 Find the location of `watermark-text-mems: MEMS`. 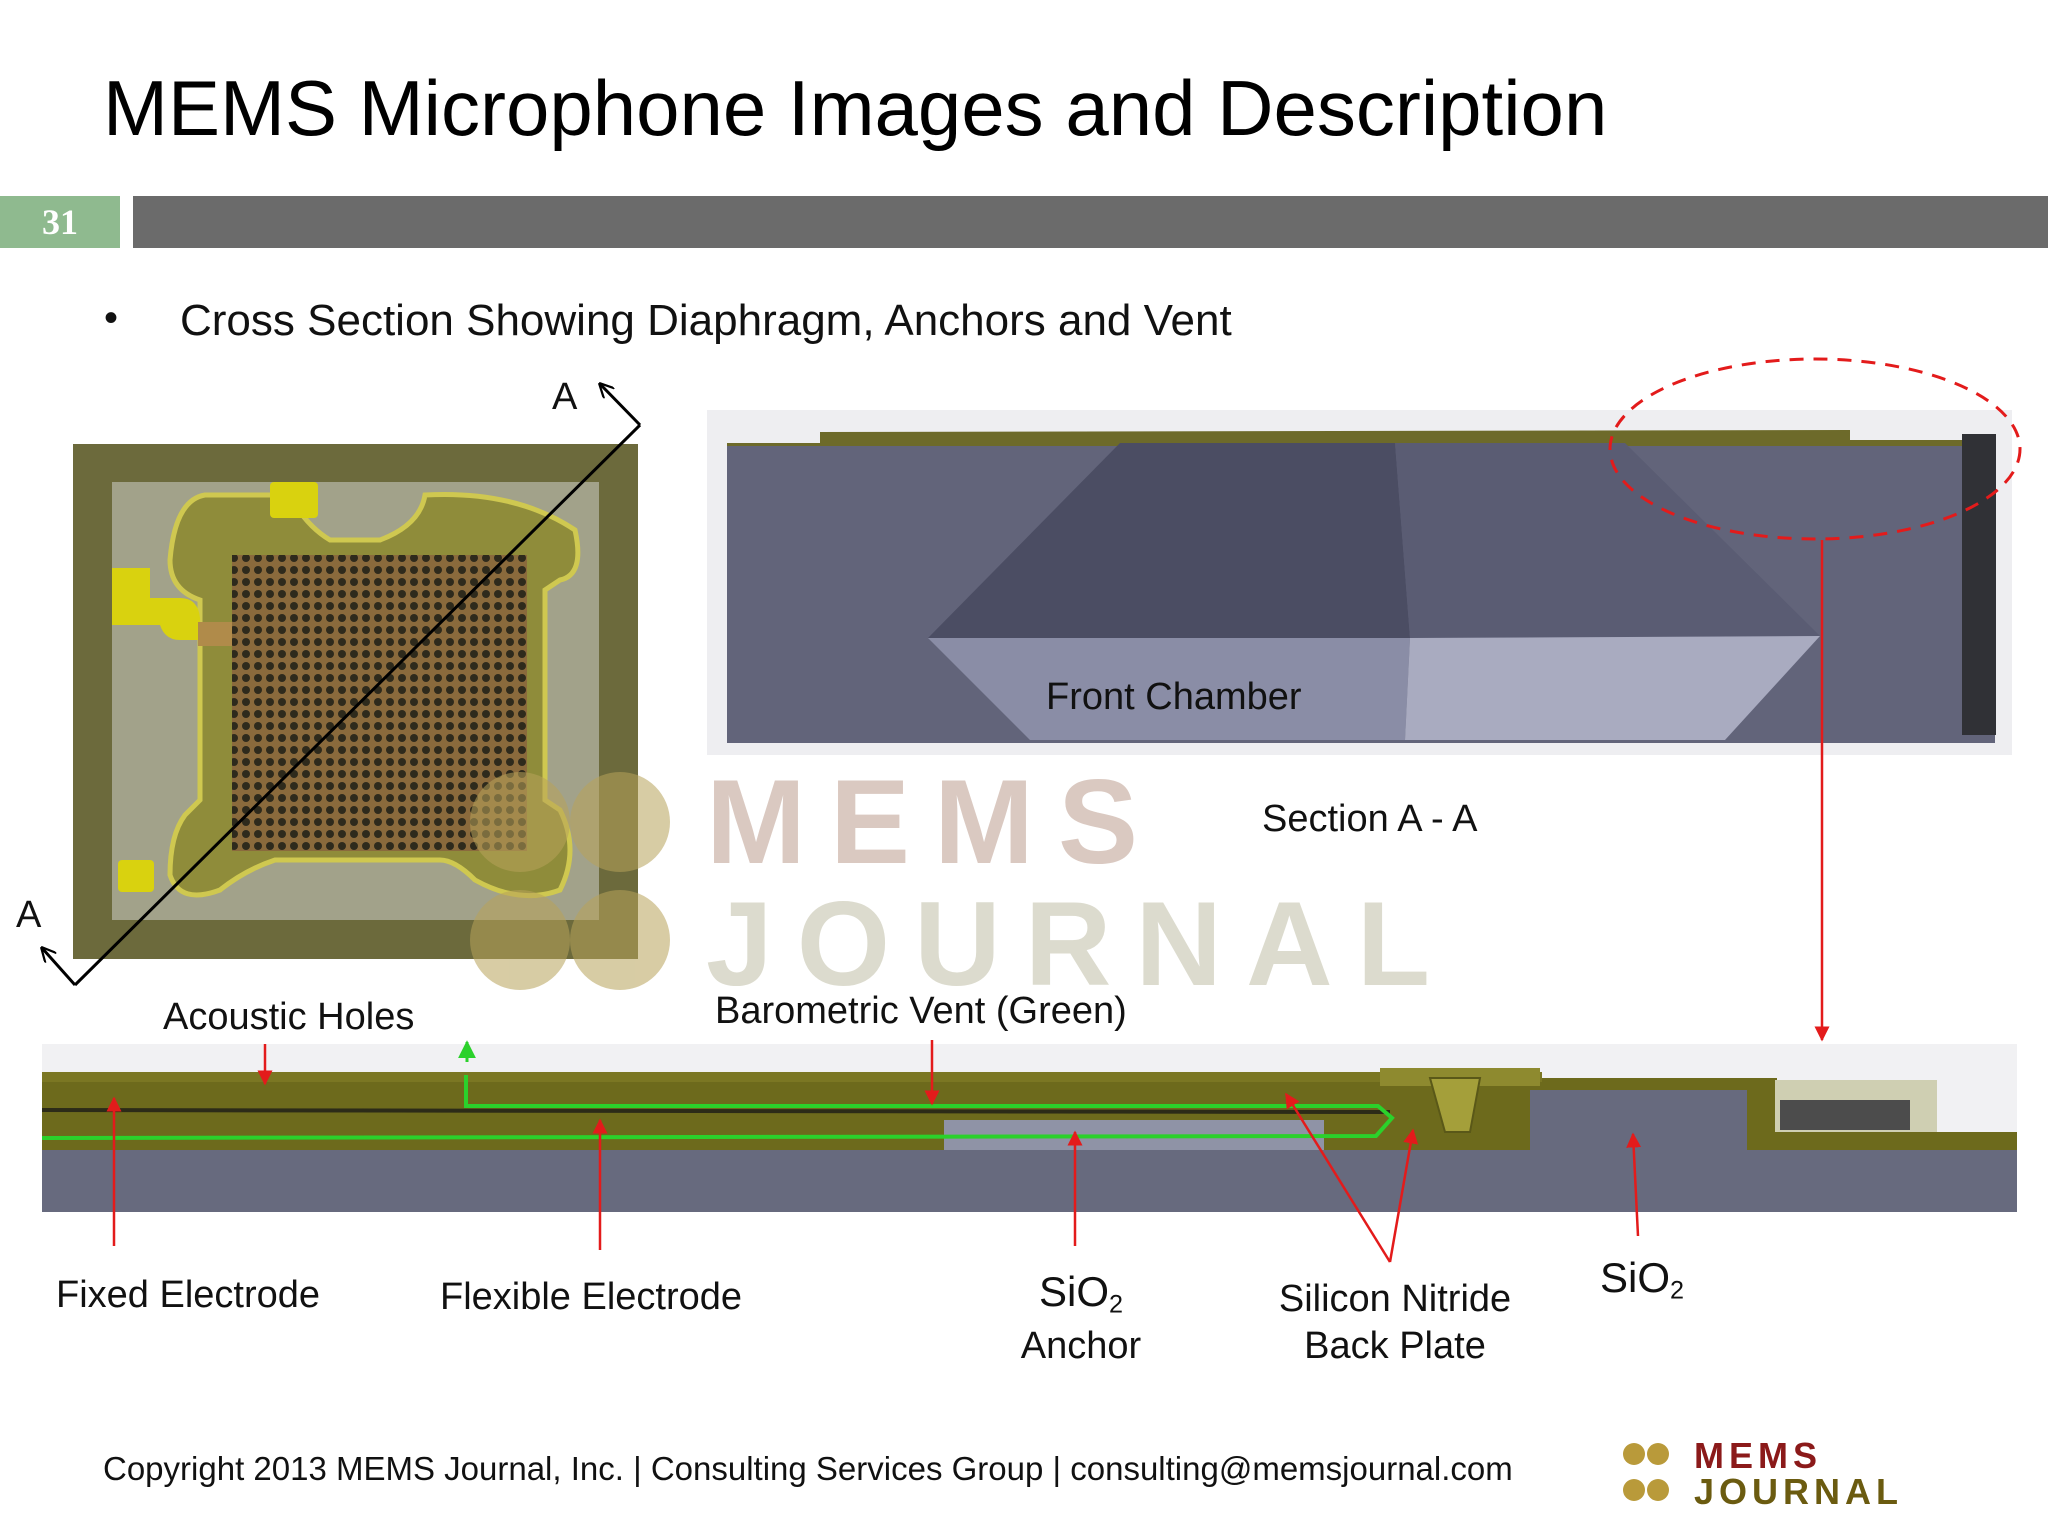

watermark-text-mems: MEMS is located at coordinates (934, 822).